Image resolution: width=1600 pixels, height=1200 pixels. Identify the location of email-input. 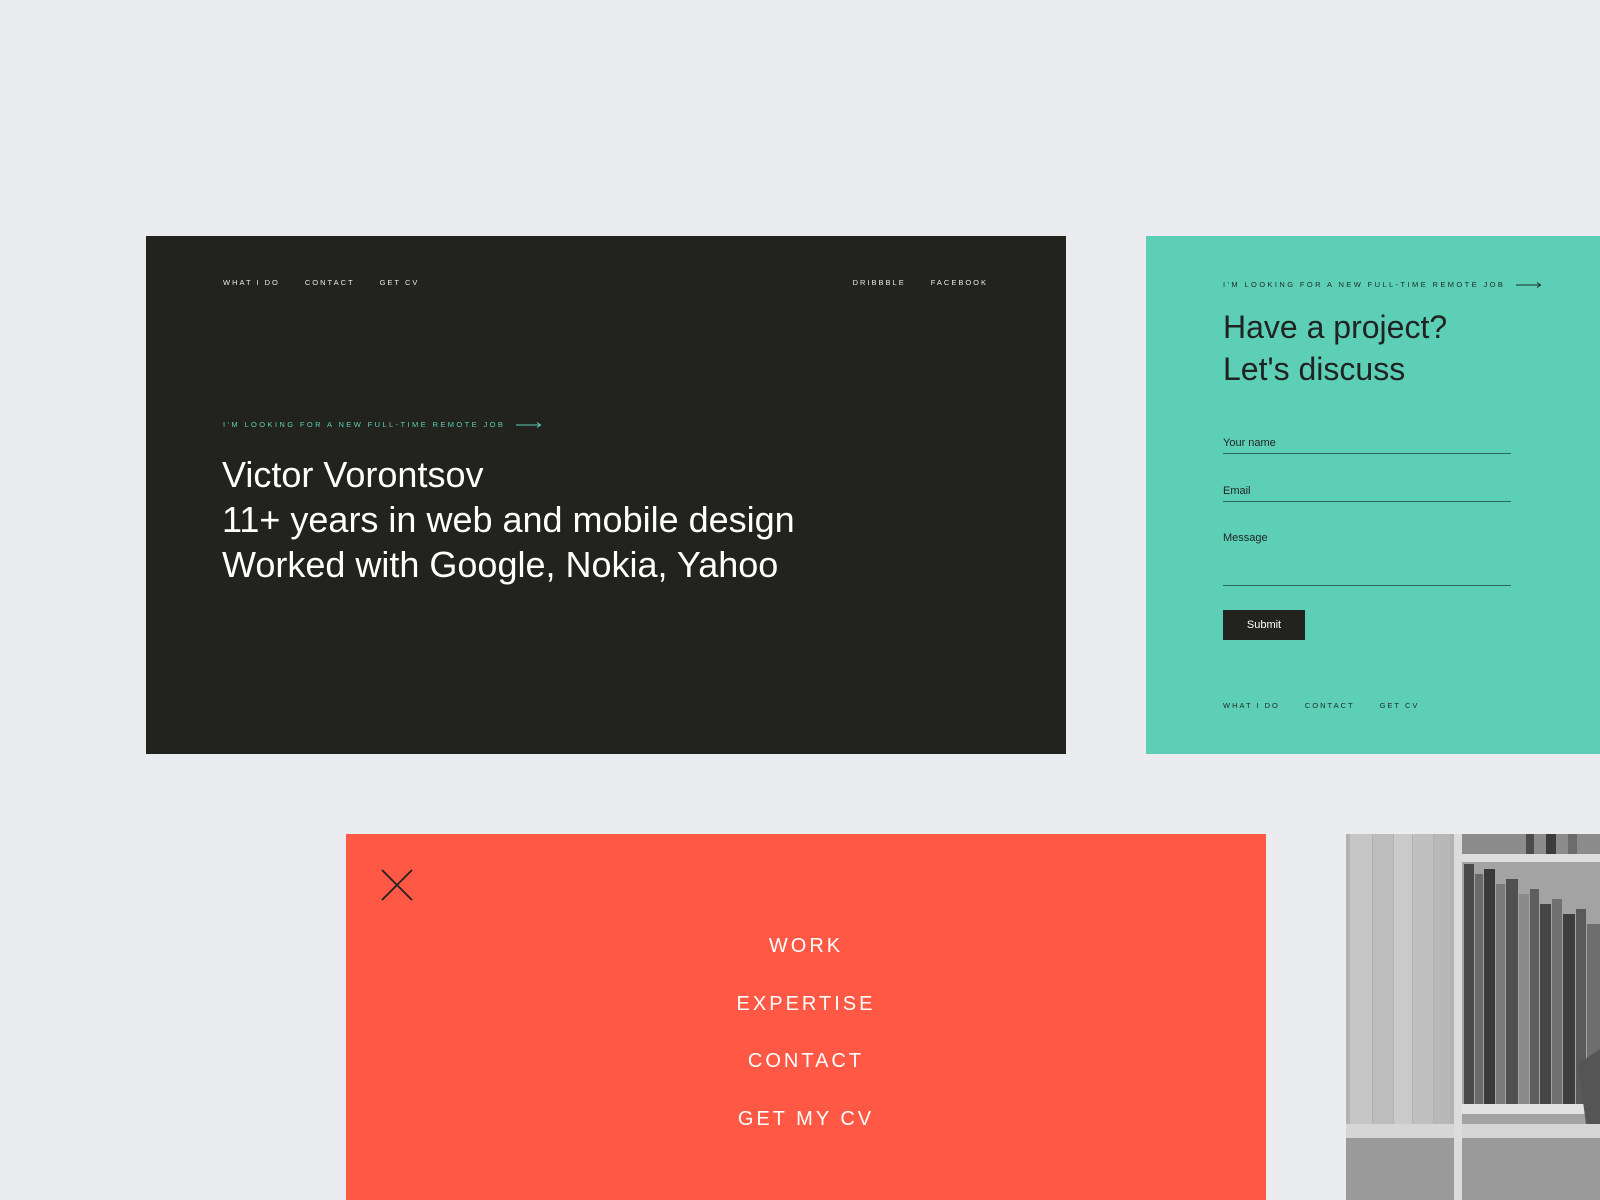
(1367, 489).